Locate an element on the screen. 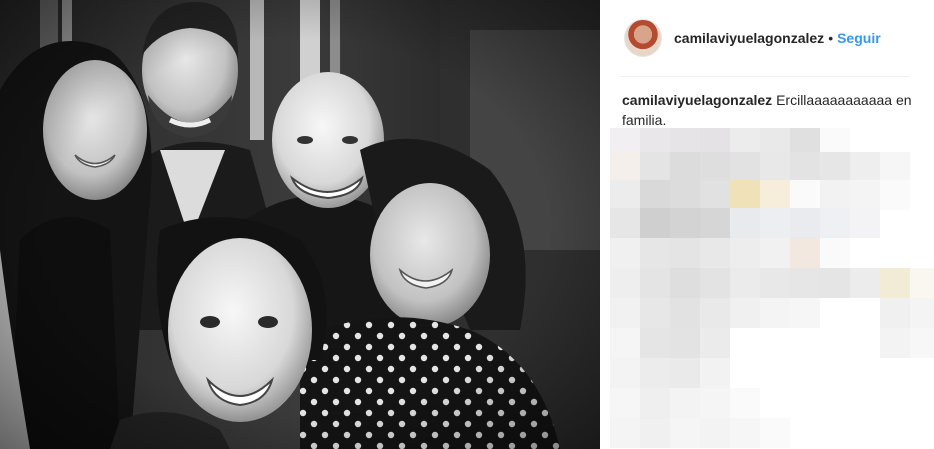  avatar is located at coordinates (643, 38).